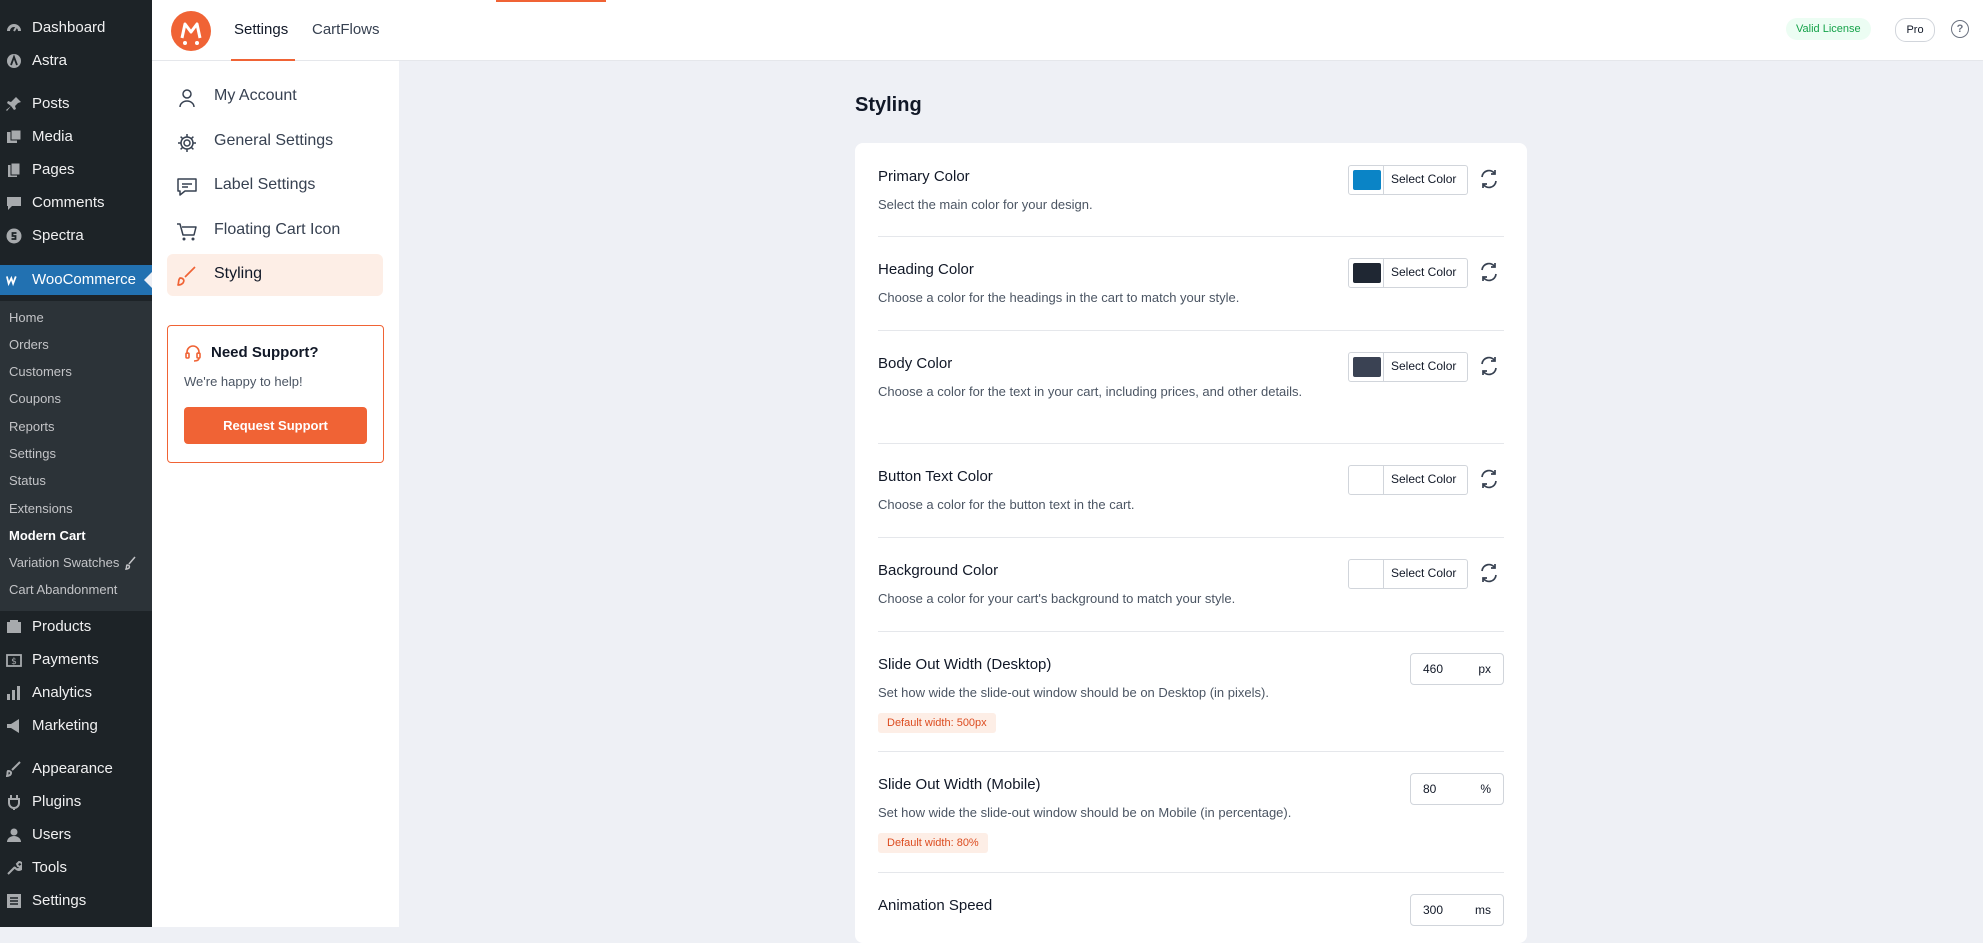 Image resolution: width=1983 pixels, height=943 pixels. Describe the element at coordinates (187, 232) in the screenshot. I see `cart-icon` at that location.